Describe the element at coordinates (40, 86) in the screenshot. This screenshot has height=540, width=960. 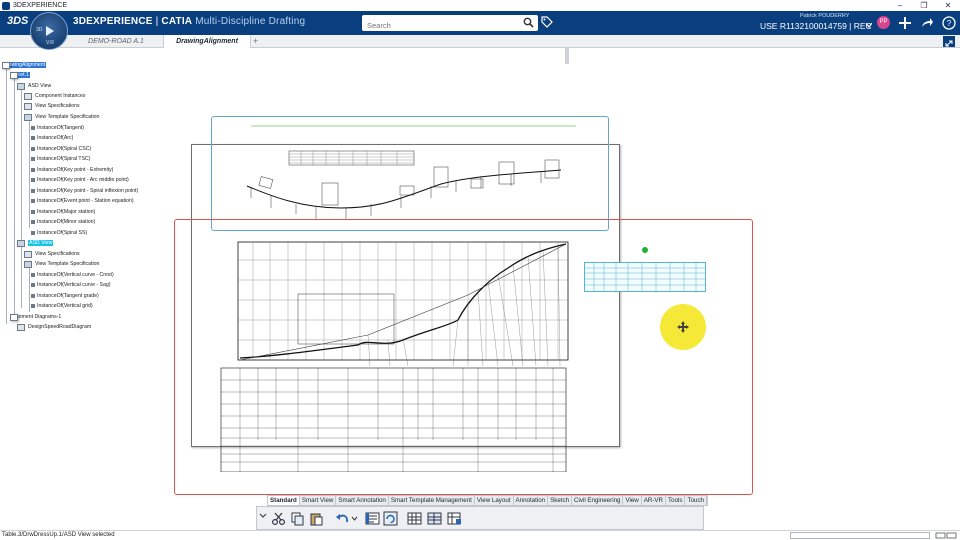
I see `tree-item-label: ASD View` at that location.